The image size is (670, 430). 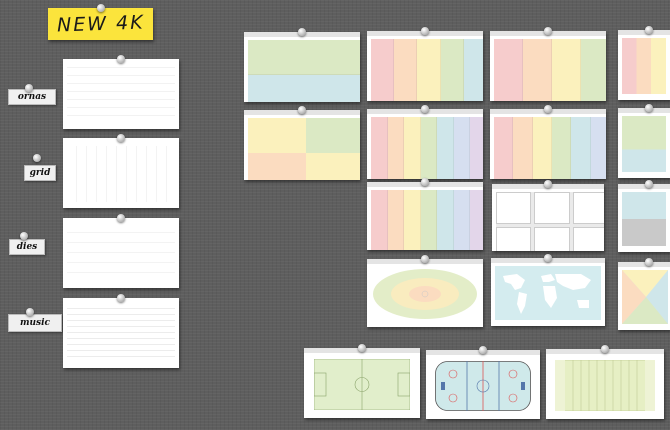 I want to click on template-world-map, so click(x=548, y=292).